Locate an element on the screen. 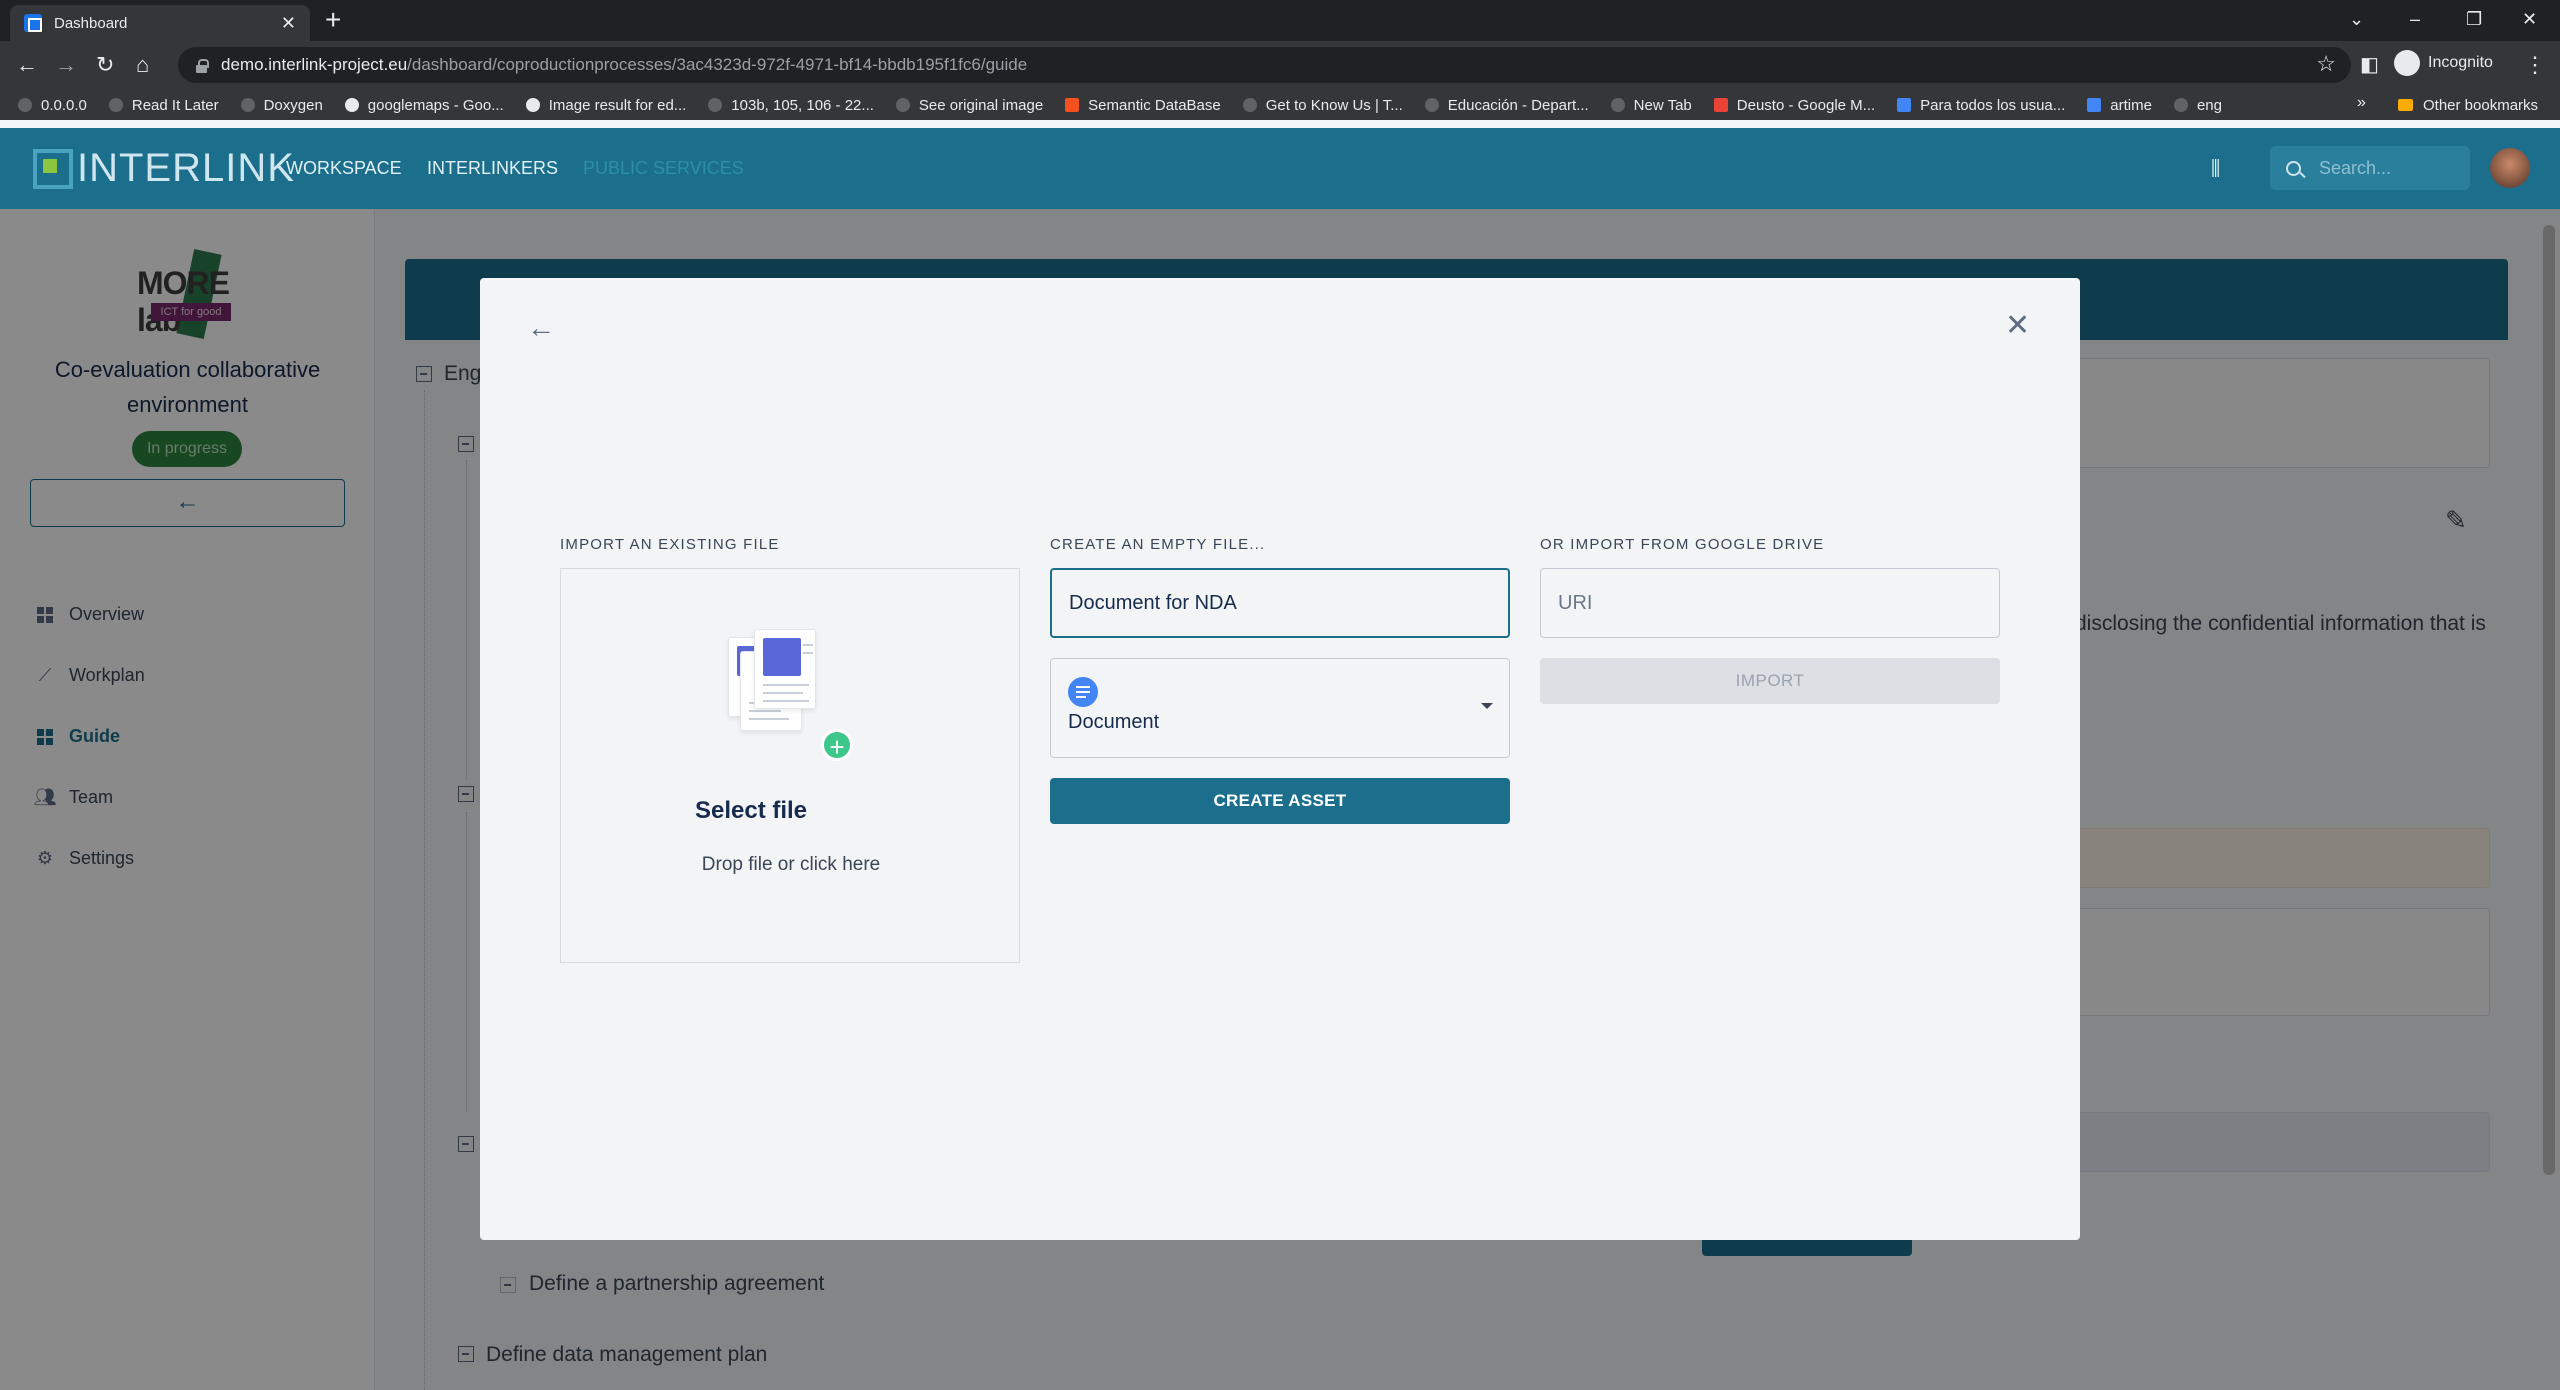  home-icon: ⌂ is located at coordinates (142, 65).